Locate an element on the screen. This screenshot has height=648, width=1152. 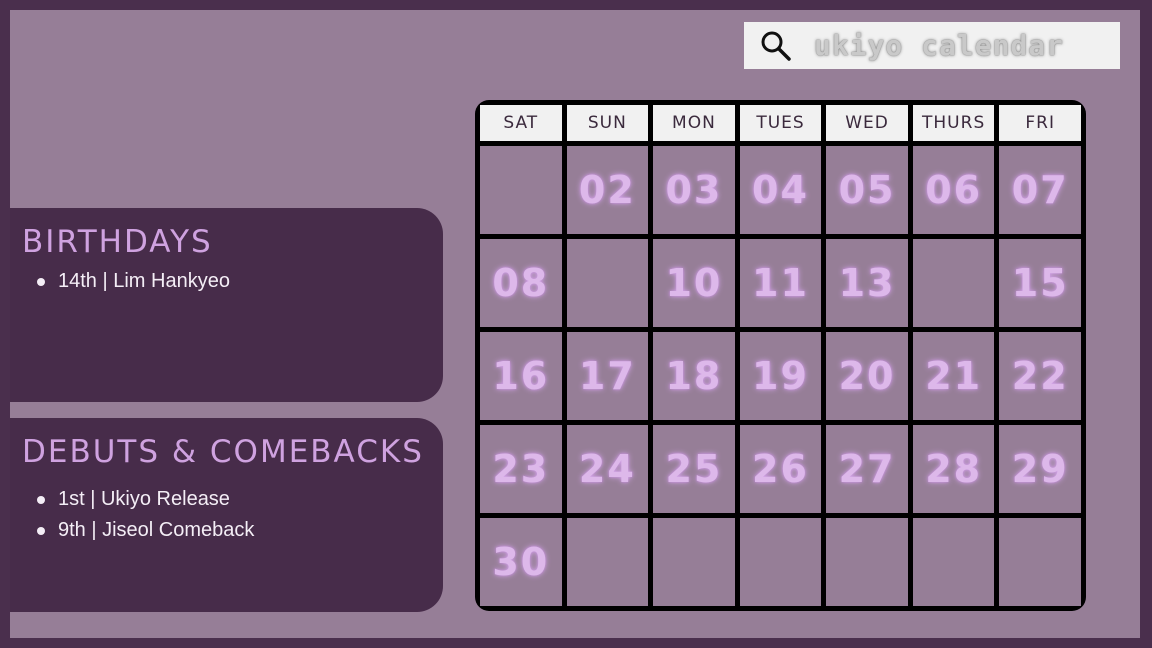
calendar-cell: 27 is located at coordinates (867, 469).